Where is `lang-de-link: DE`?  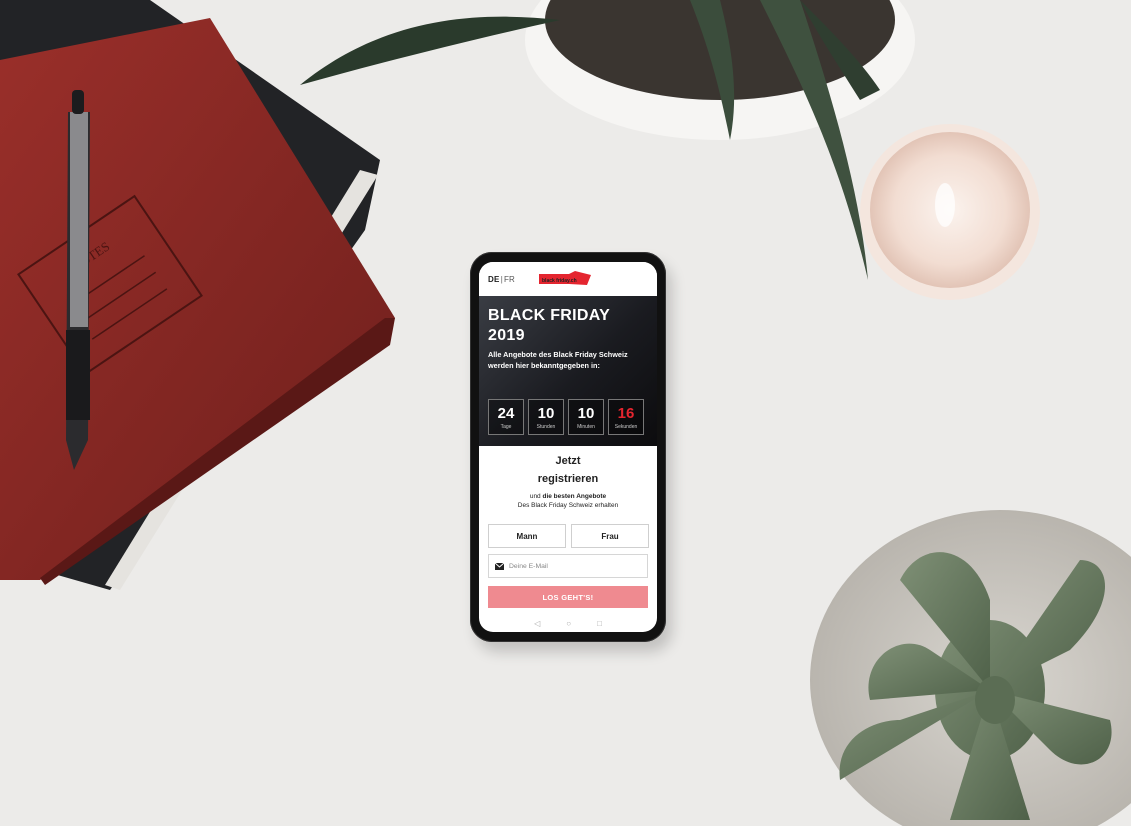
lang-de-link: DE is located at coordinates (494, 279).